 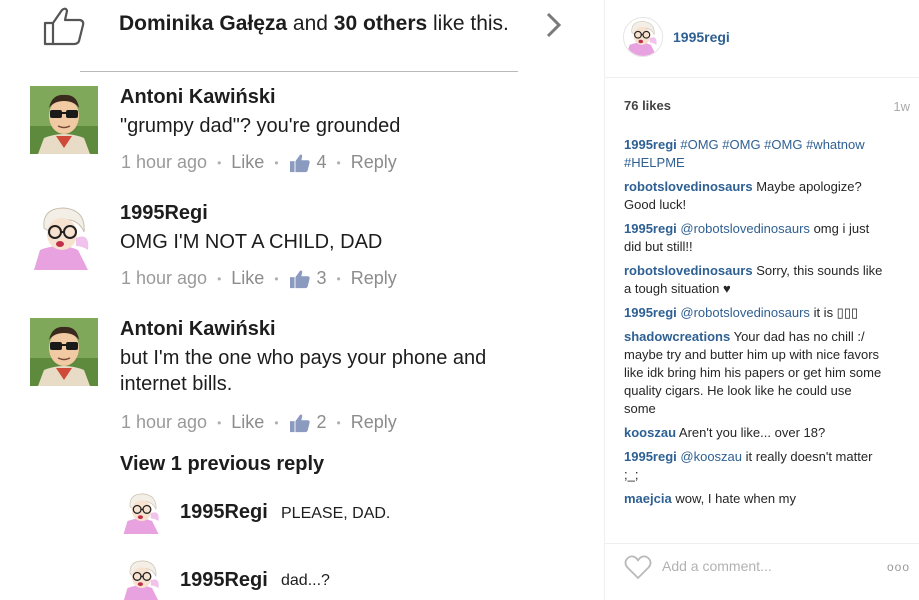 What do you see at coordinates (322, 278) in the screenshot?
I see `like-count: 3` at bounding box center [322, 278].